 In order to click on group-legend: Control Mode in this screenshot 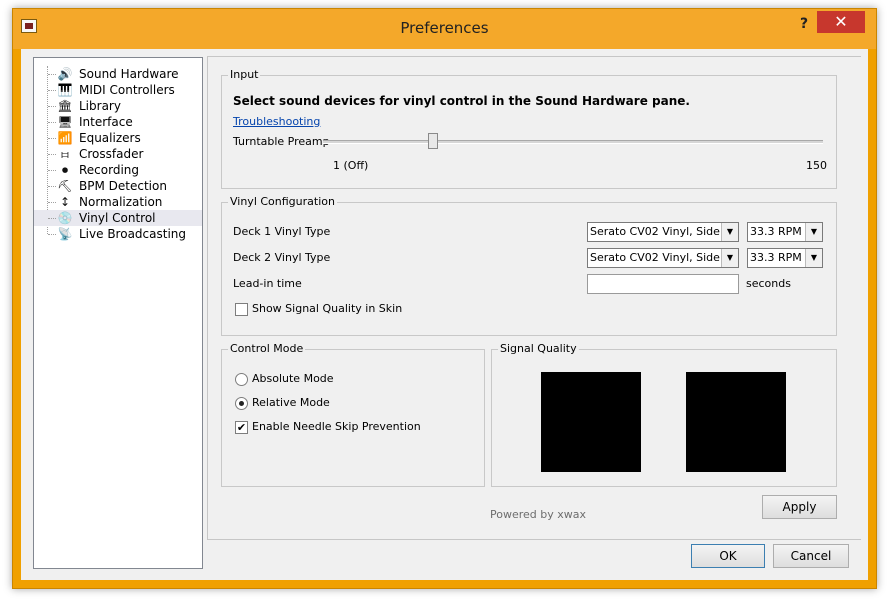, I will do `click(267, 348)`.